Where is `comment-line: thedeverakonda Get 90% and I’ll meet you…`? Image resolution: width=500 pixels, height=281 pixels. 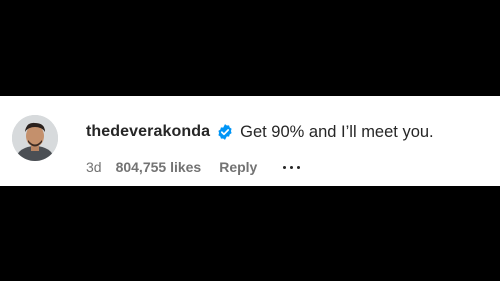 comment-line: thedeverakonda Get 90% and I’ll meet you… is located at coordinates (260, 132).